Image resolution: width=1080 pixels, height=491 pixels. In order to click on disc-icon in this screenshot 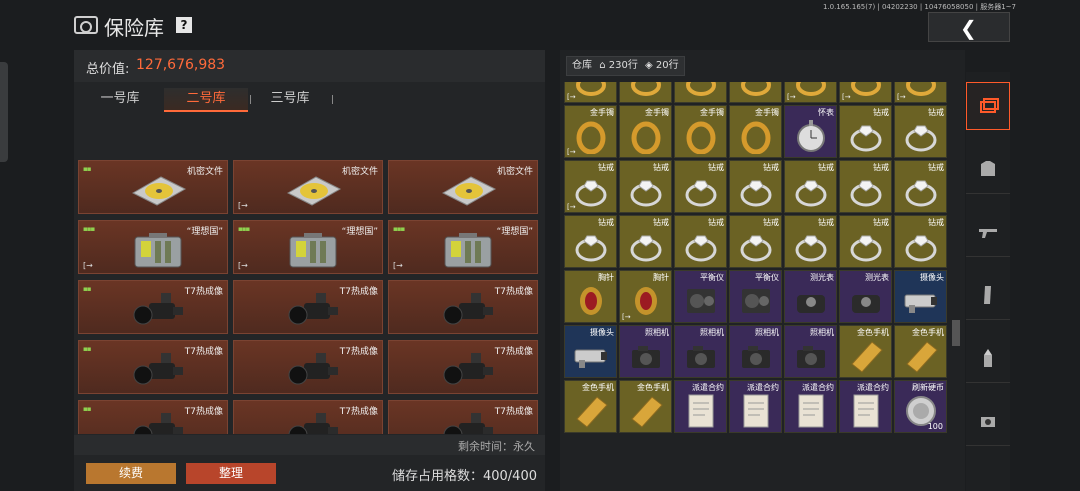, I will do `click(468, 190)`.